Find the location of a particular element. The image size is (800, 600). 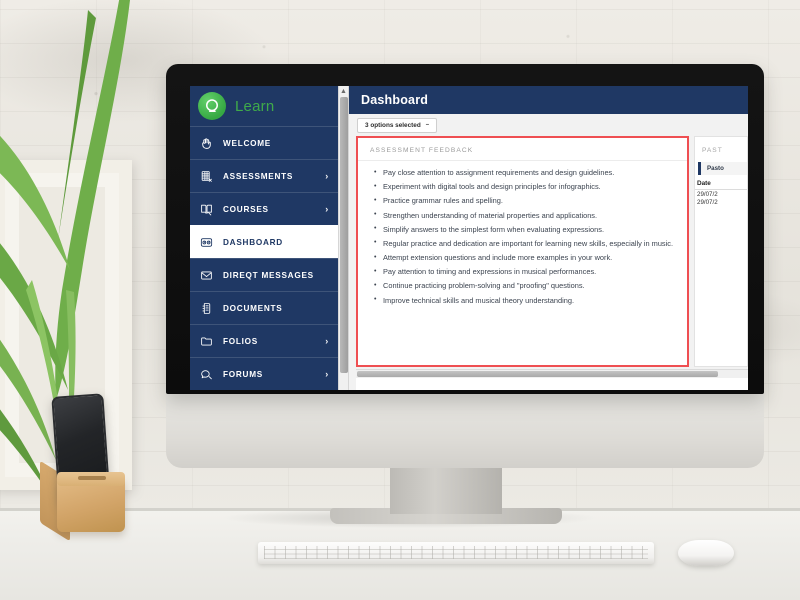

page-header: Dashboard is located at coordinates (548, 100).